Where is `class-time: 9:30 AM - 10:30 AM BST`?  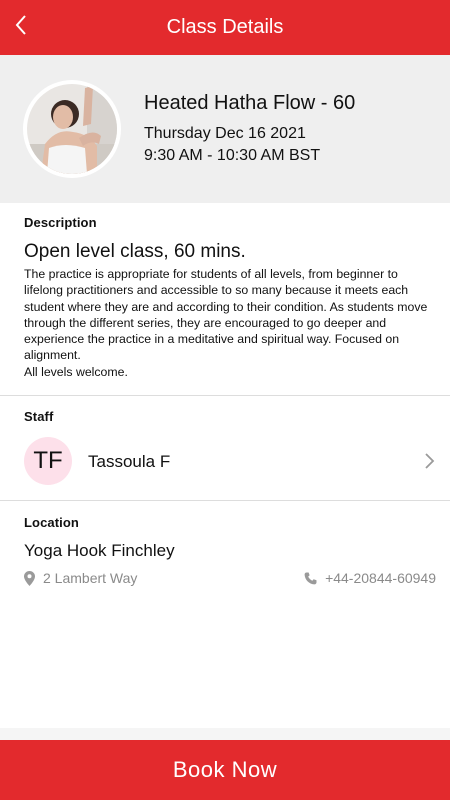 class-time: 9:30 AM - 10:30 AM BST is located at coordinates (232, 155).